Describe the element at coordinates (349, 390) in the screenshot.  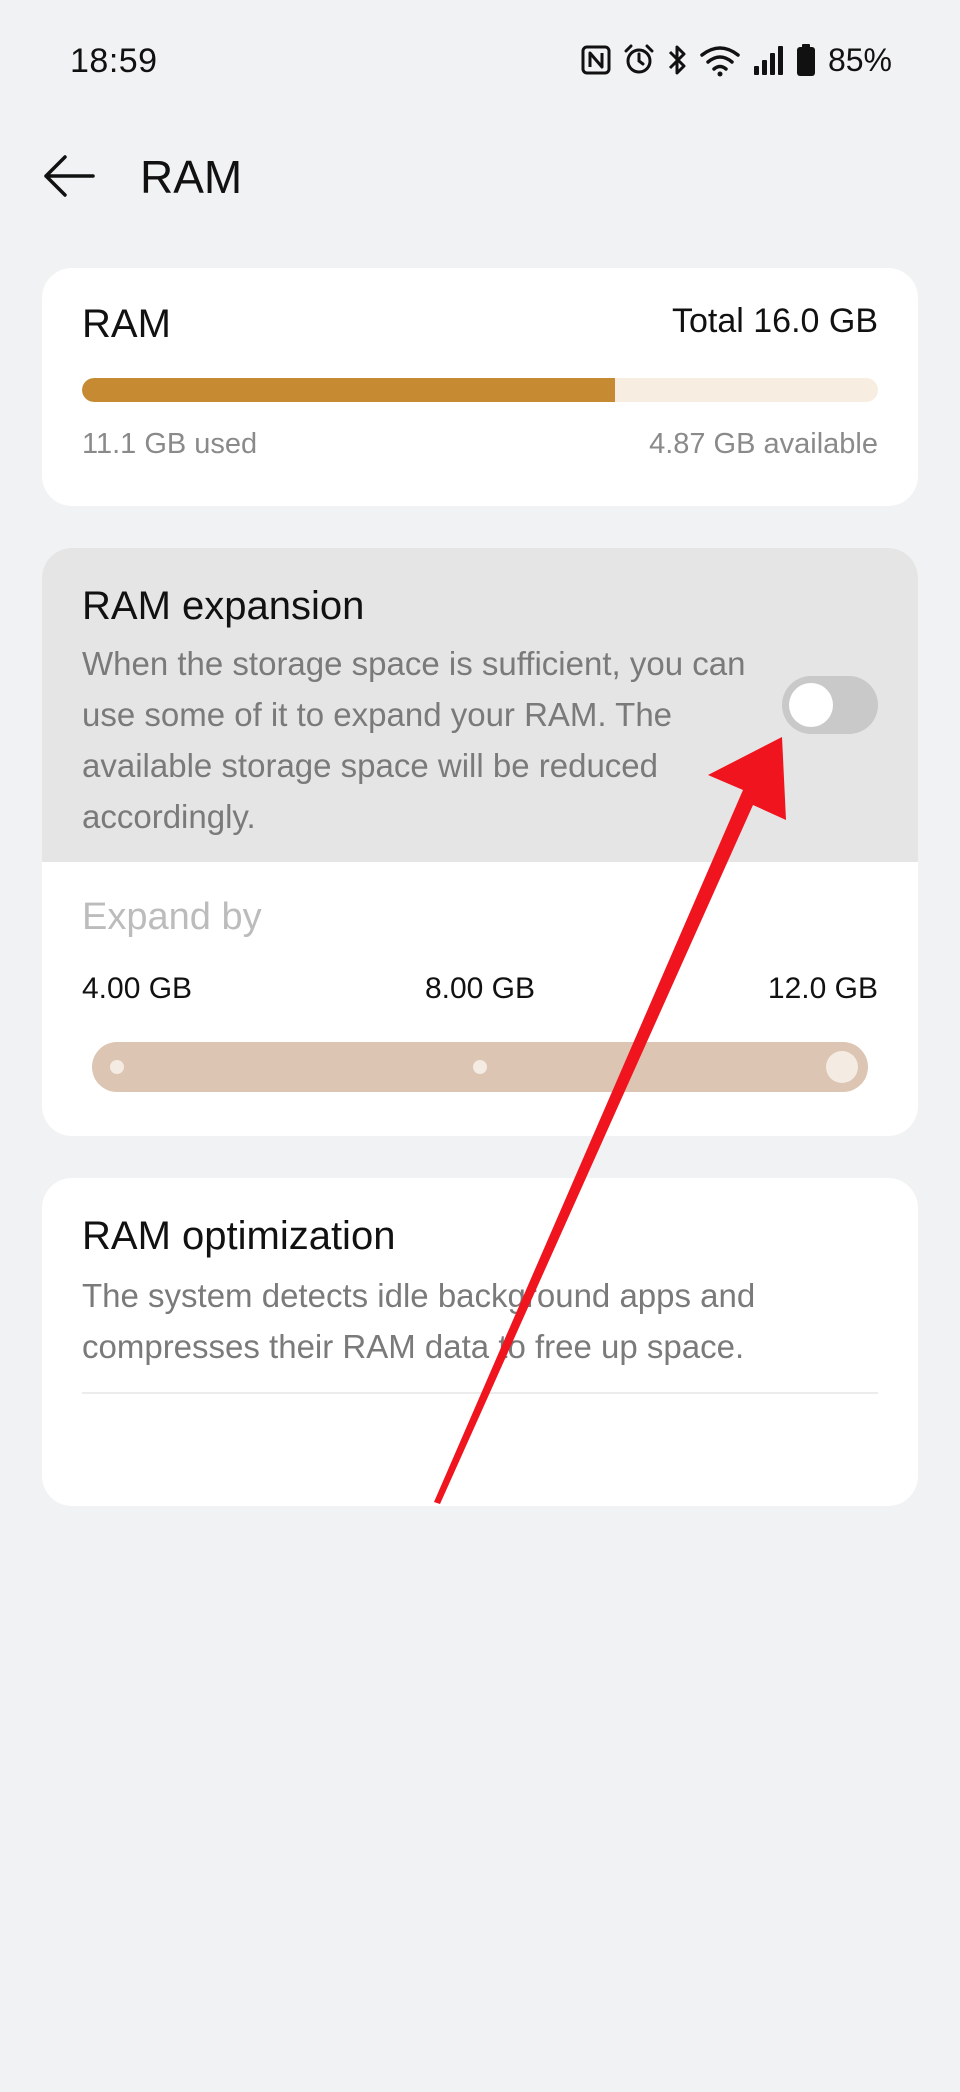
I see `ram-usage-bar-fill` at that location.